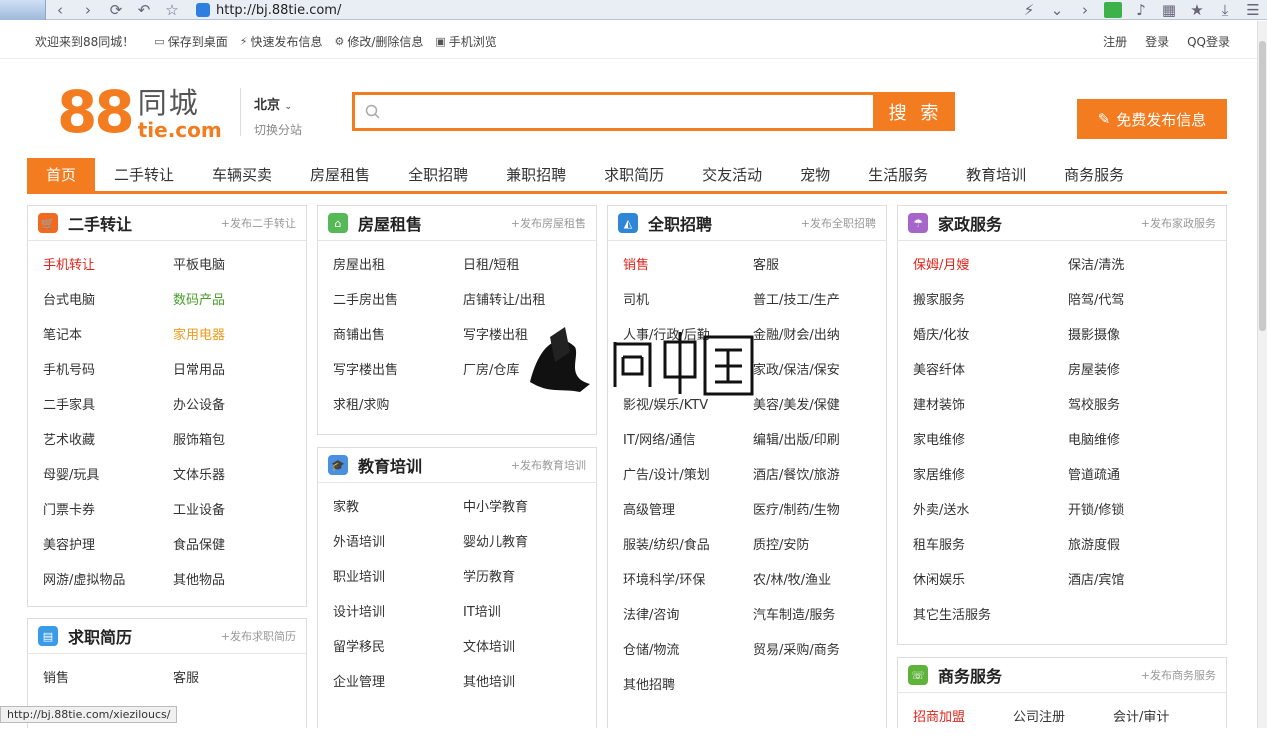 The image size is (1267, 742). I want to click on nav-housing: 房屋租售, so click(340, 174).